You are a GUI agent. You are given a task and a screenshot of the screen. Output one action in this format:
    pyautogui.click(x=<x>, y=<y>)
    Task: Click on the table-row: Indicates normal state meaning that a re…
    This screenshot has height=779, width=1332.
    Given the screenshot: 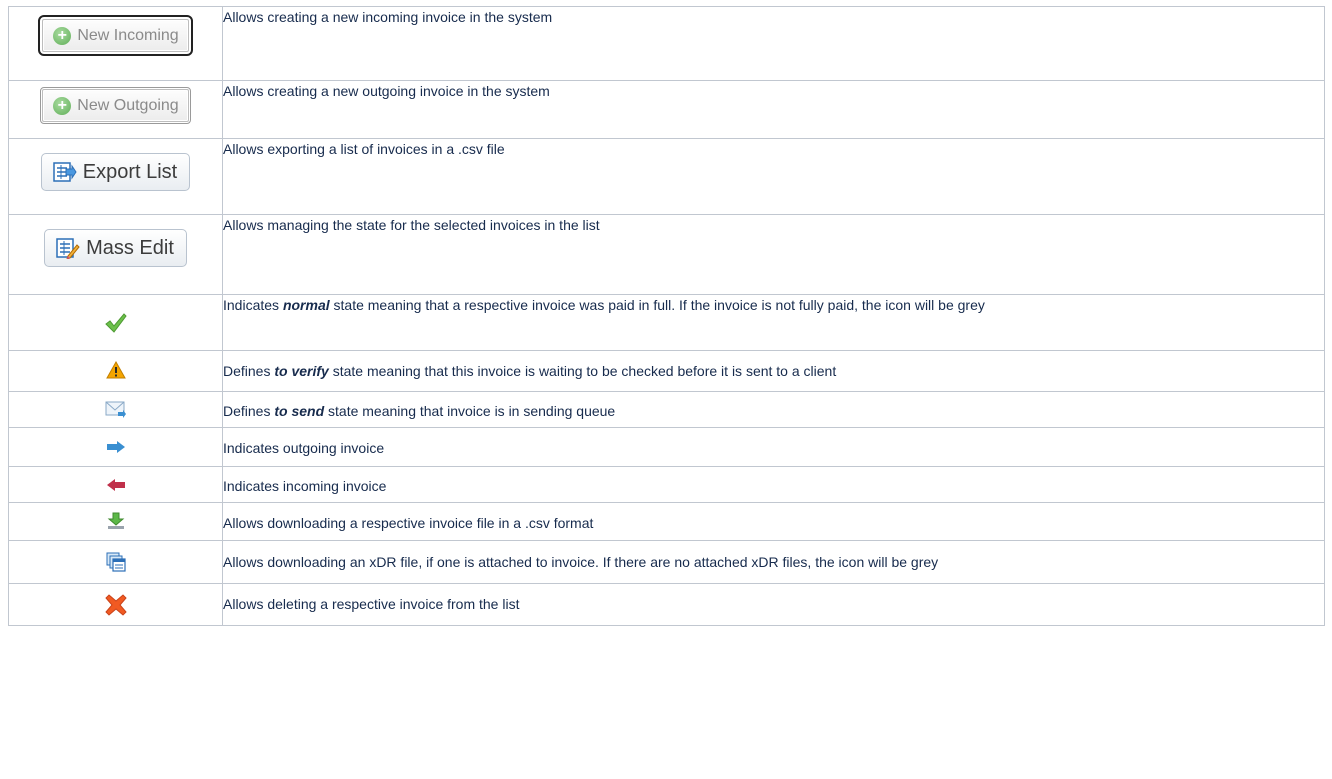 What is the action you would take?
    pyautogui.click(x=666, y=322)
    